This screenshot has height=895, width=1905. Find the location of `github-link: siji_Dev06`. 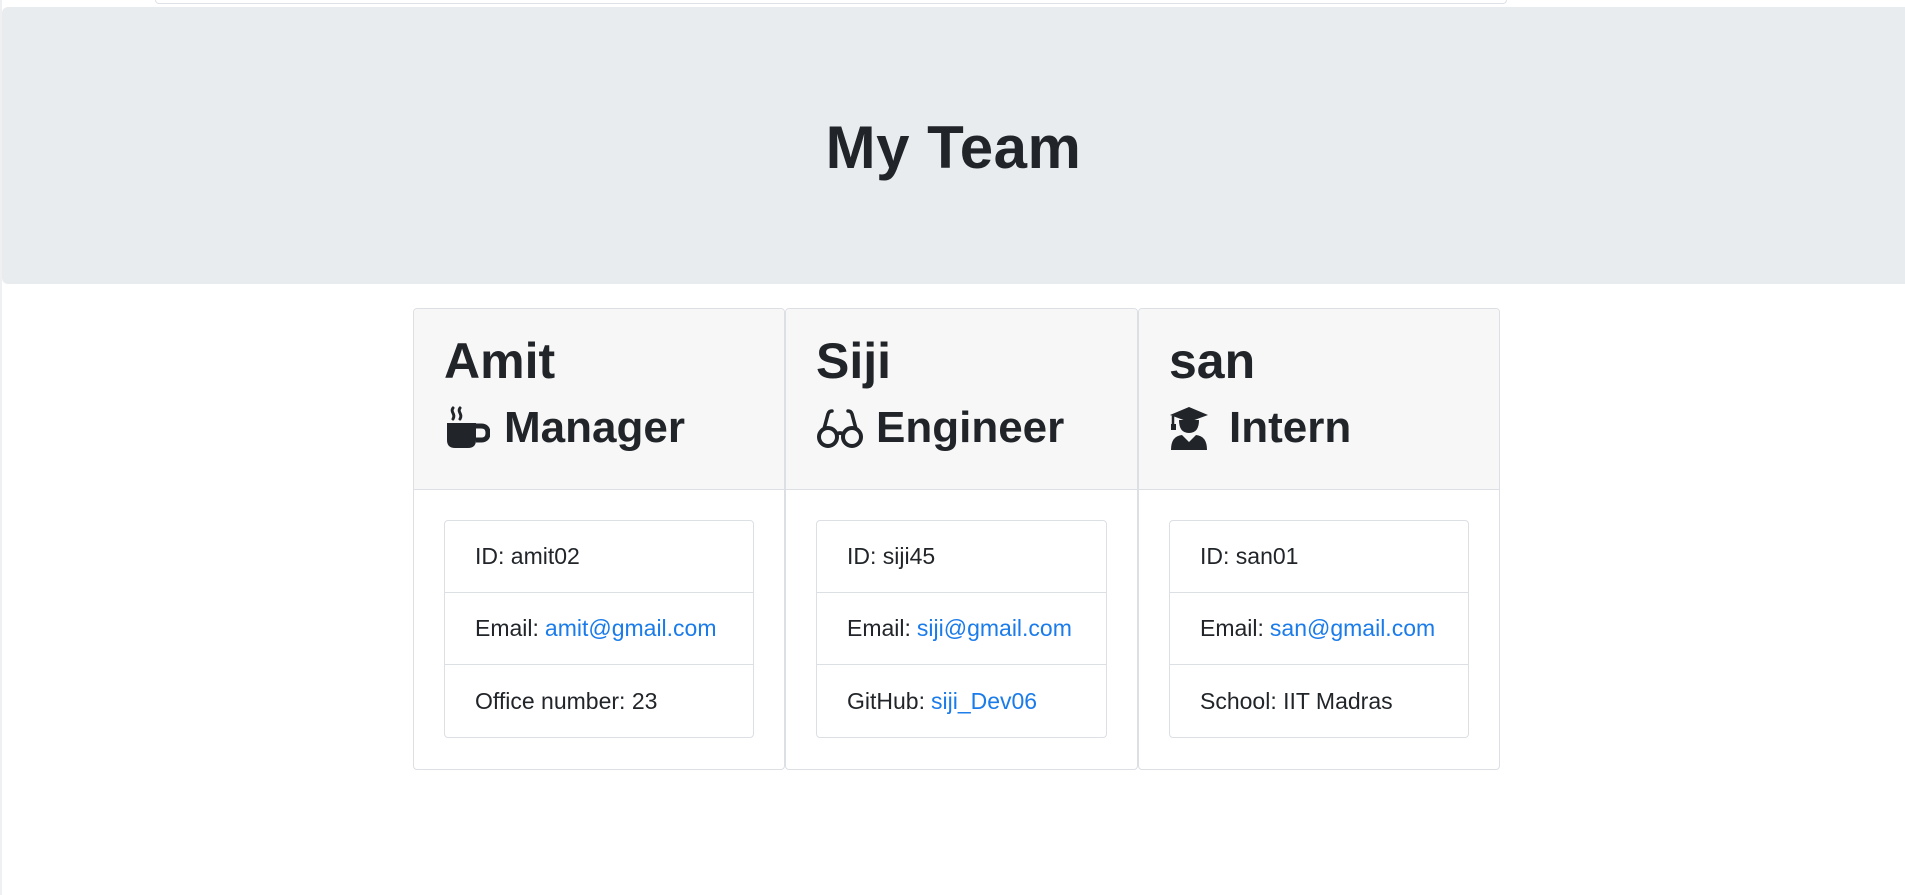

github-link: siji_Dev06 is located at coordinates (984, 701).